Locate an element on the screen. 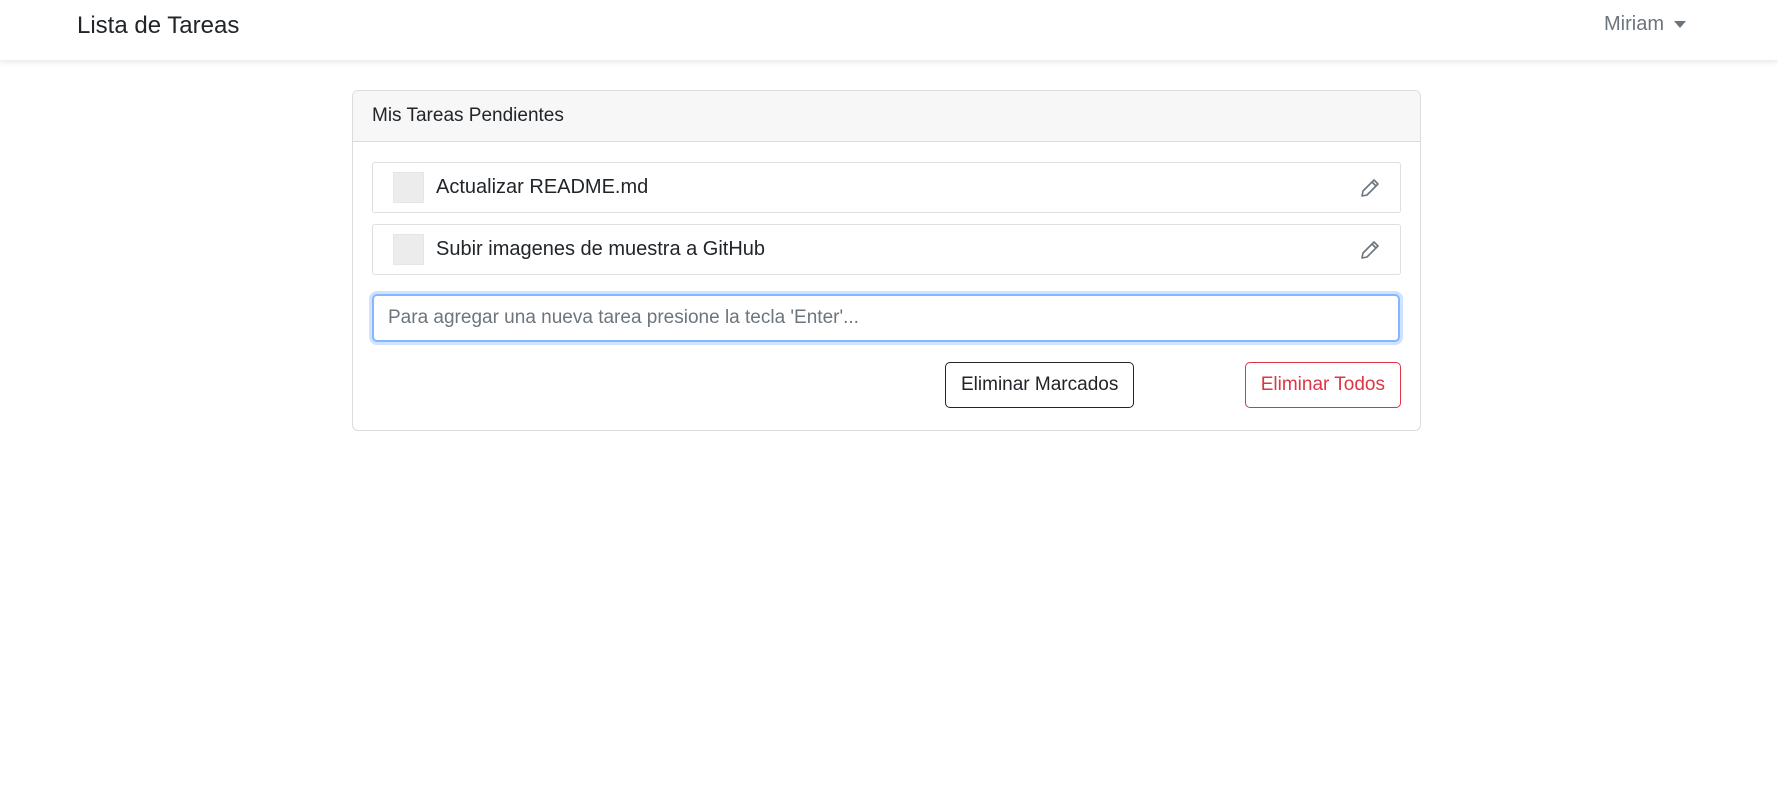  new-task-input is located at coordinates (886, 318).